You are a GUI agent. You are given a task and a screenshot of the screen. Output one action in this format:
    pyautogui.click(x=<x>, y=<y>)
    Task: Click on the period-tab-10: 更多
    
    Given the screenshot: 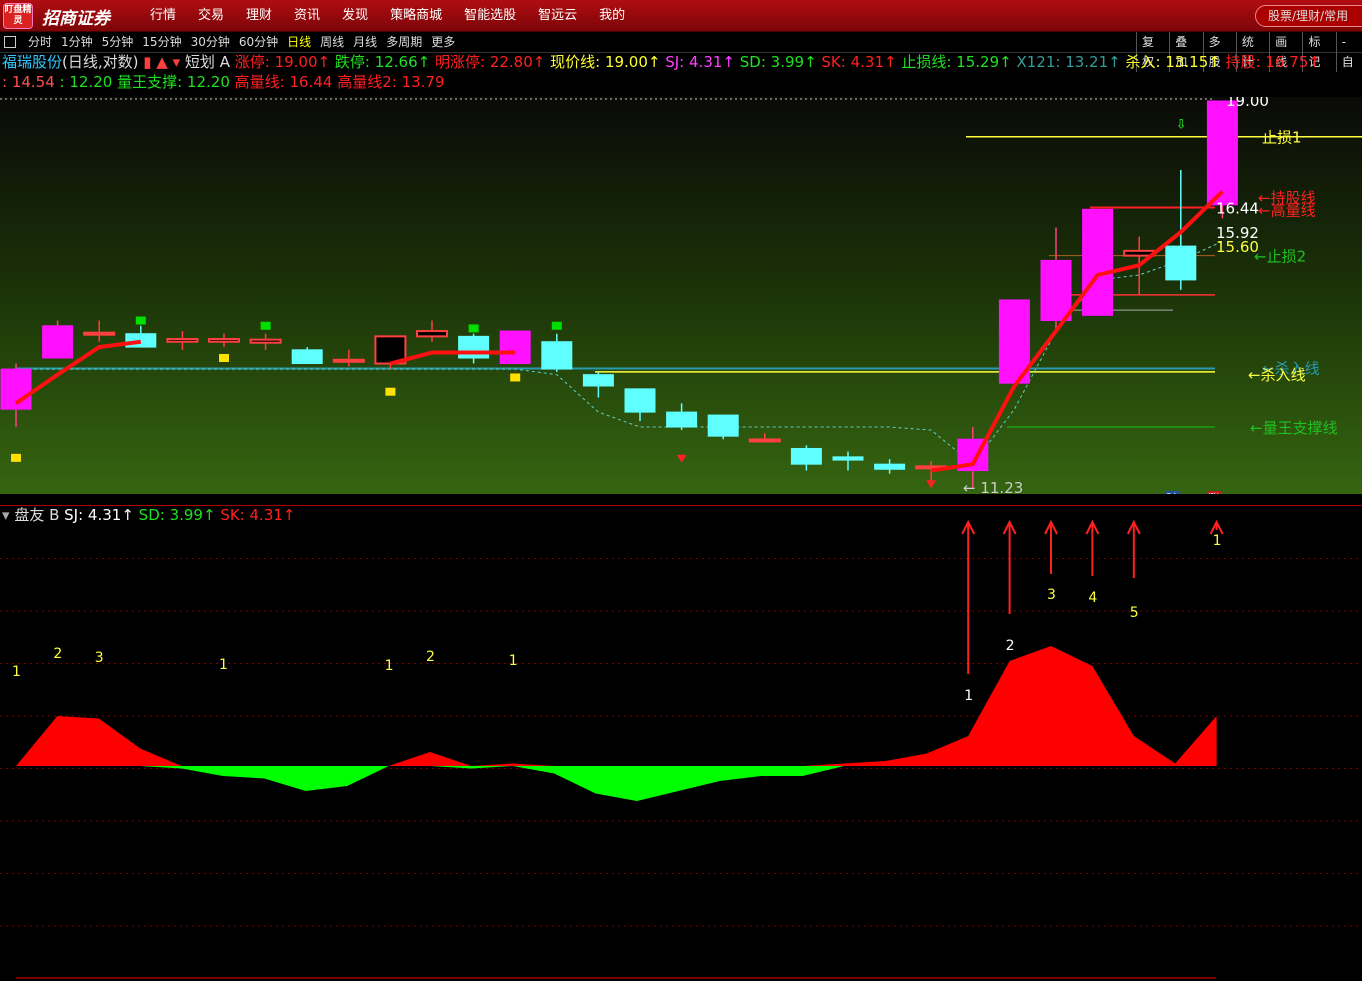 What is the action you would take?
    pyautogui.click(x=443, y=42)
    